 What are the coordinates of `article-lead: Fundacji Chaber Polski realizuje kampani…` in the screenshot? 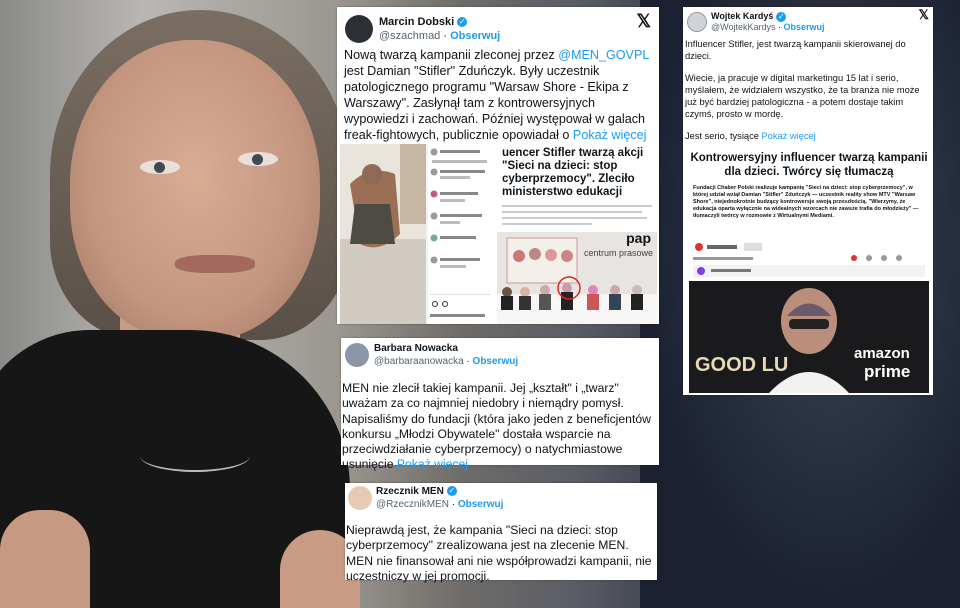 It's located at (806, 202).